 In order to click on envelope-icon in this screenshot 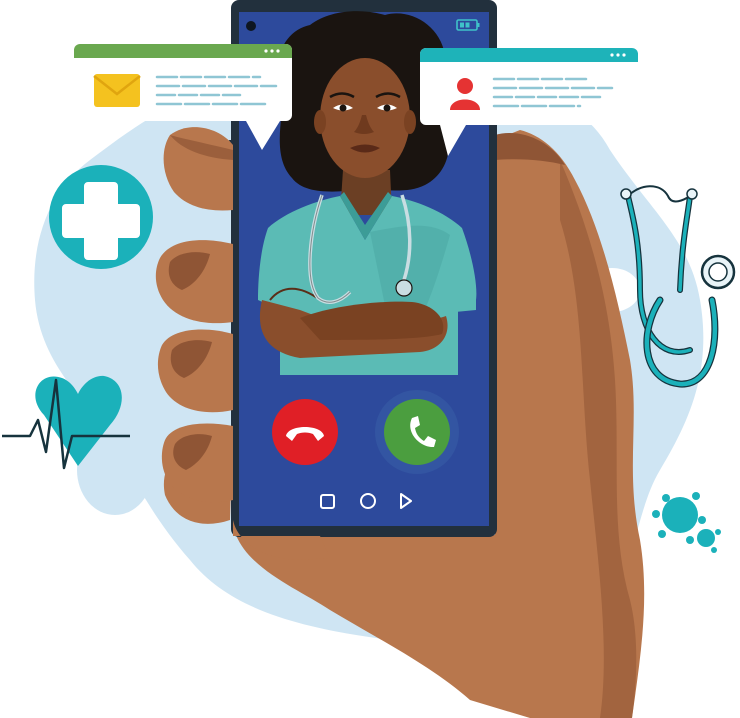, I will do `click(117, 90)`.